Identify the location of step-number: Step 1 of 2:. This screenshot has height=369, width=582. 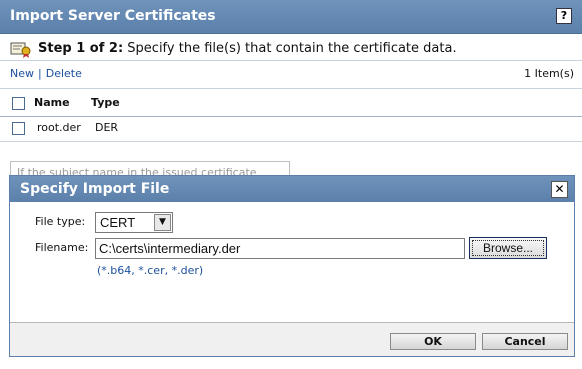
(81, 48).